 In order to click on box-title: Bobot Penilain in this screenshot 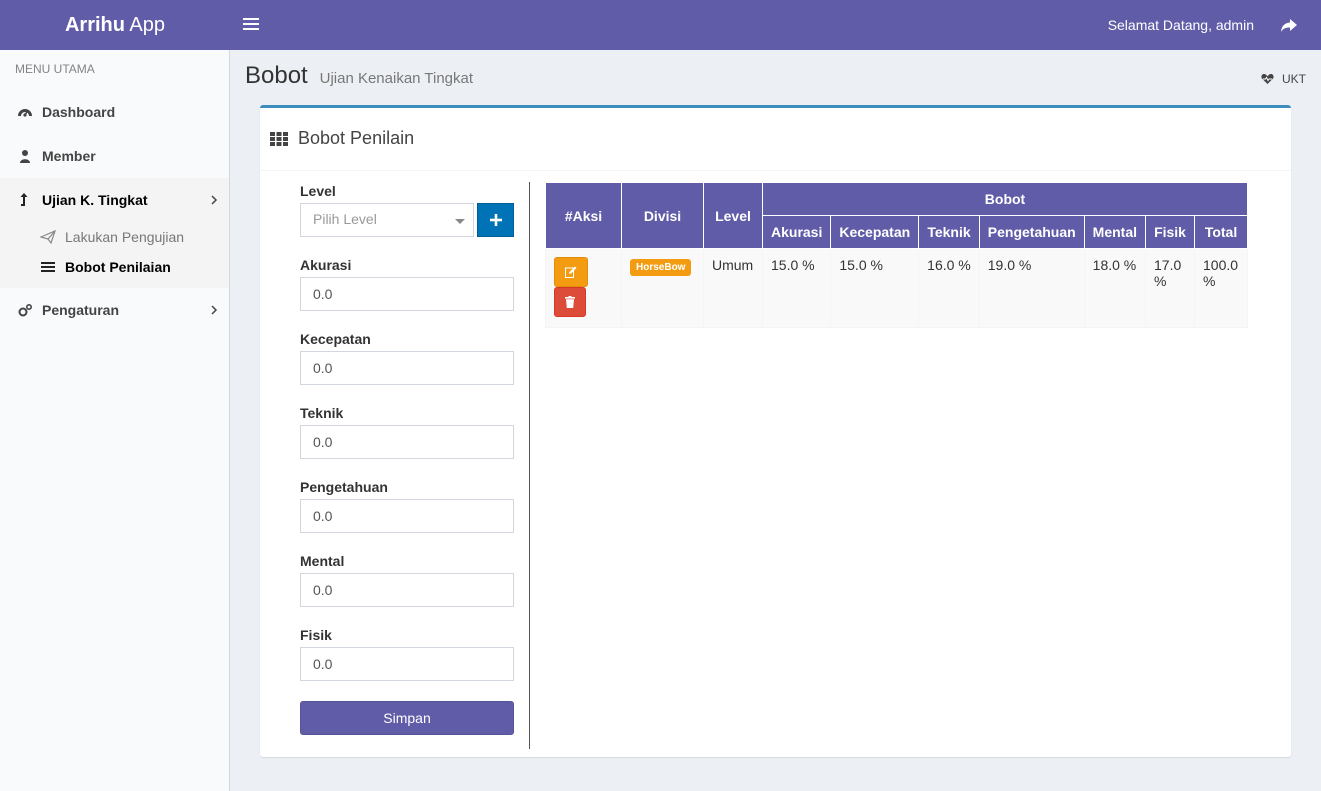, I will do `click(775, 138)`.